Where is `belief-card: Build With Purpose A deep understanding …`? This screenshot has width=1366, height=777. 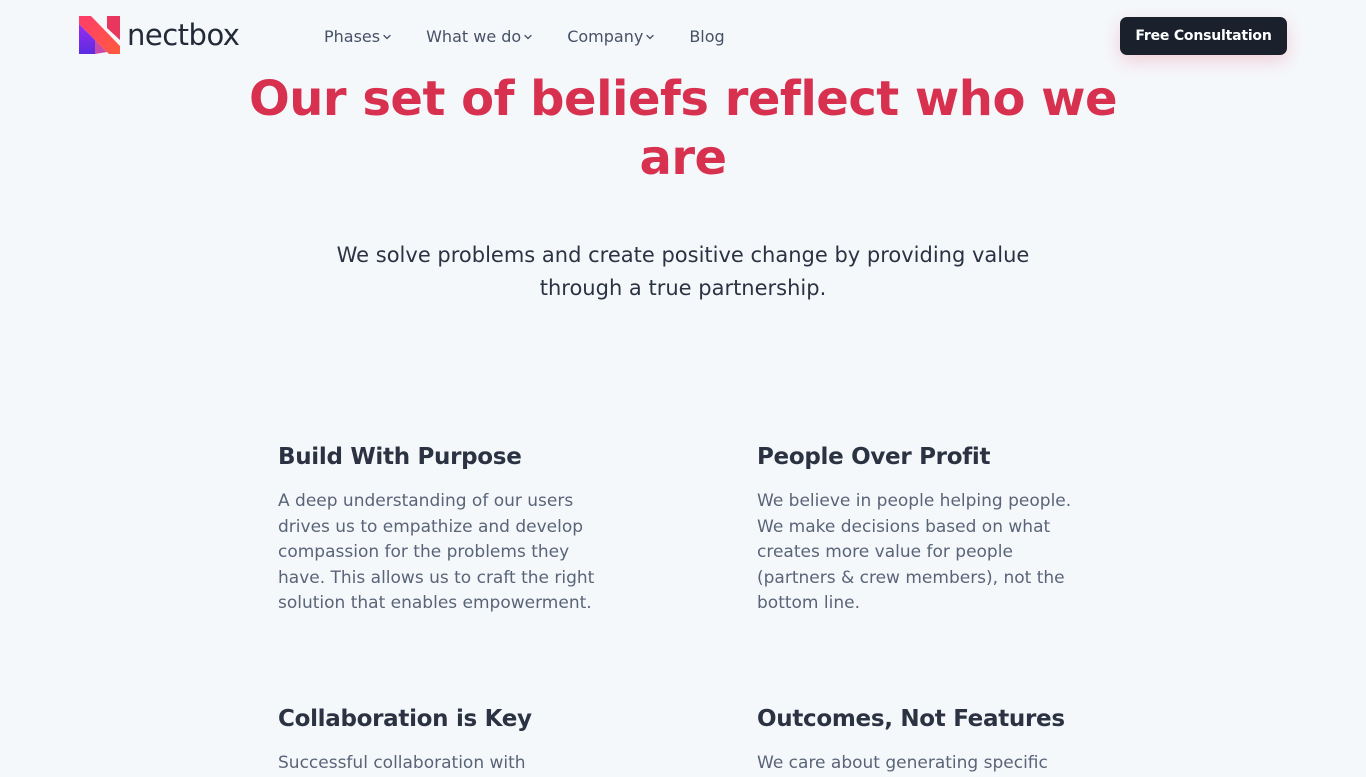 belief-card: Build With Purpose A deep understanding … is located at coordinates (443, 529).